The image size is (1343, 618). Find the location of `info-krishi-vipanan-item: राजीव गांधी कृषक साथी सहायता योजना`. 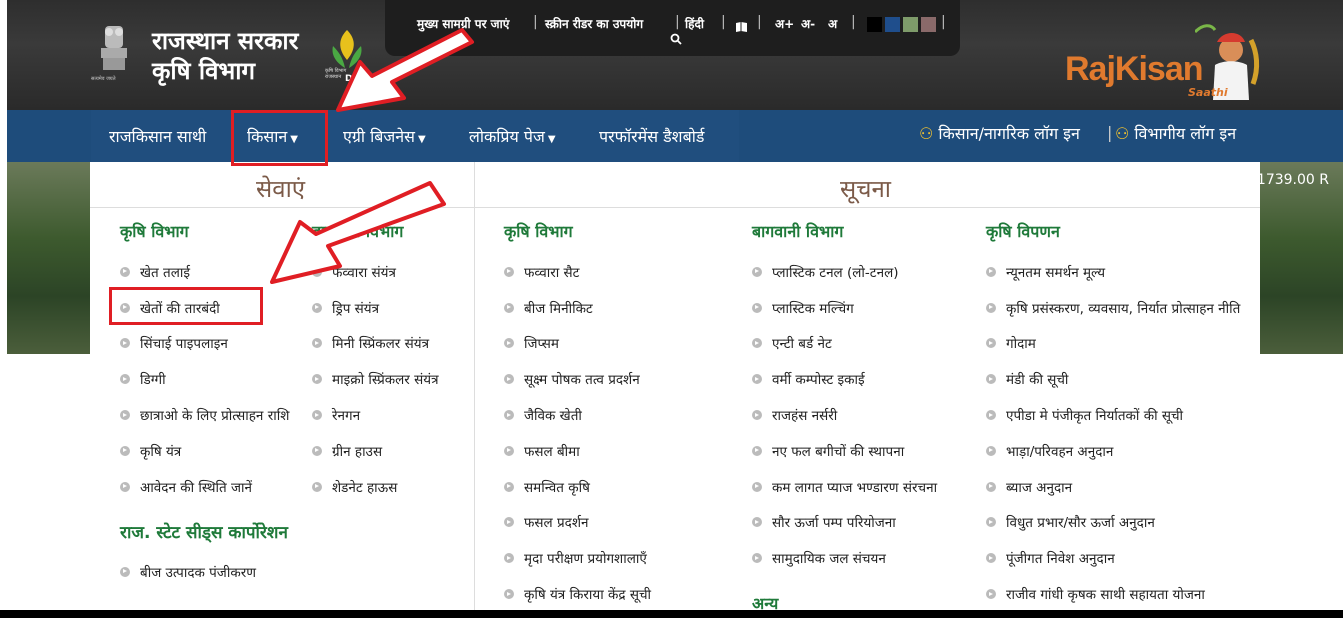

info-krishi-vipanan-item: राजीव गांधी कृषक साथी सहायता योजना is located at coordinates (1113, 593).